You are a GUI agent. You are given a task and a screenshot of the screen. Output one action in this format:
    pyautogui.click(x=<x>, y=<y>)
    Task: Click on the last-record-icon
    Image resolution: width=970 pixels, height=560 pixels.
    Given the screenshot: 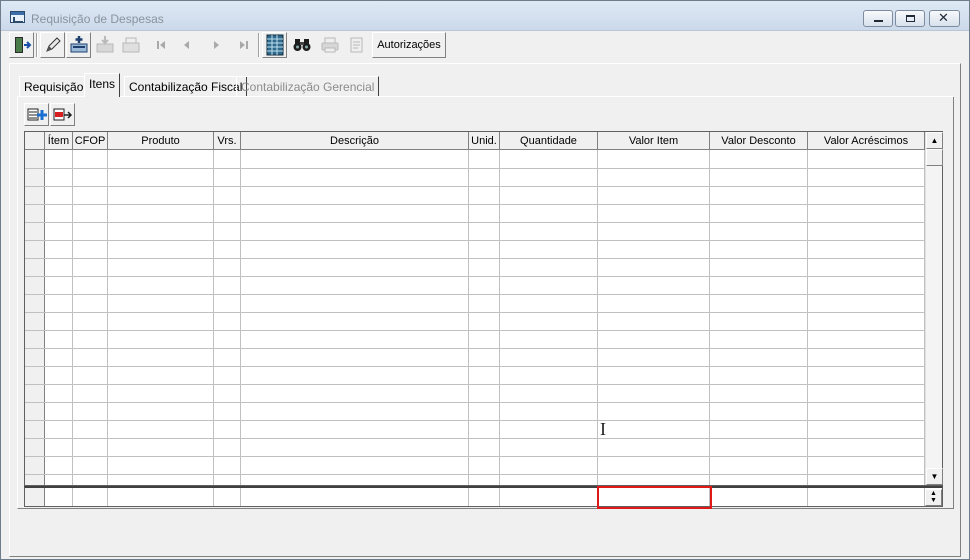 What is the action you would take?
    pyautogui.click(x=243, y=45)
    